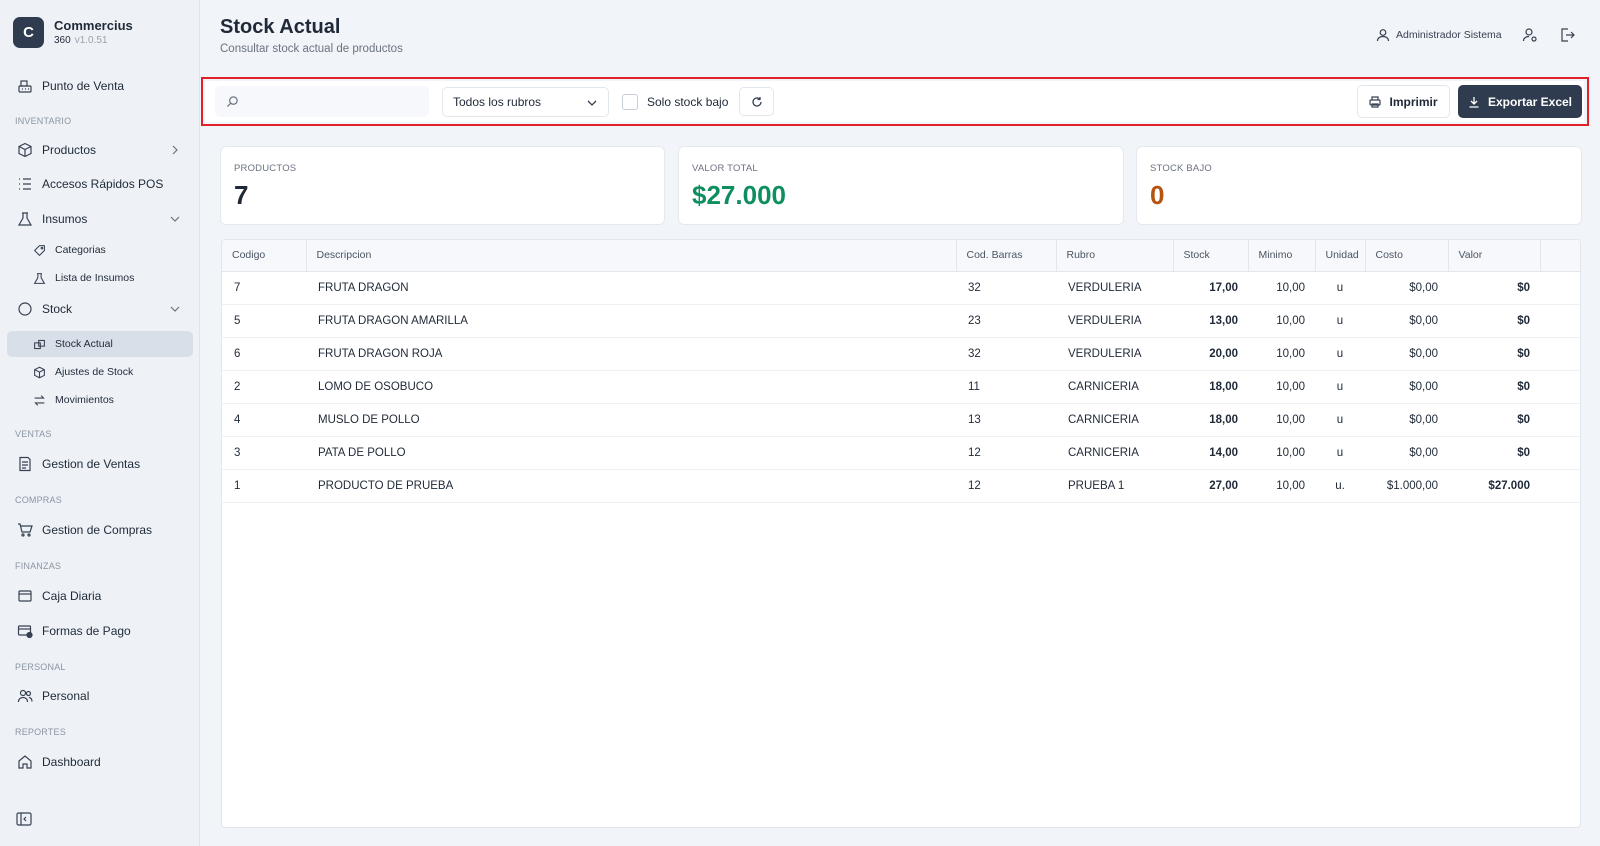 The image size is (1600, 846). Describe the element at coordinates (84, 344) in the screenshot. I see `sidebar-item-label: Stock Actual` at that location.